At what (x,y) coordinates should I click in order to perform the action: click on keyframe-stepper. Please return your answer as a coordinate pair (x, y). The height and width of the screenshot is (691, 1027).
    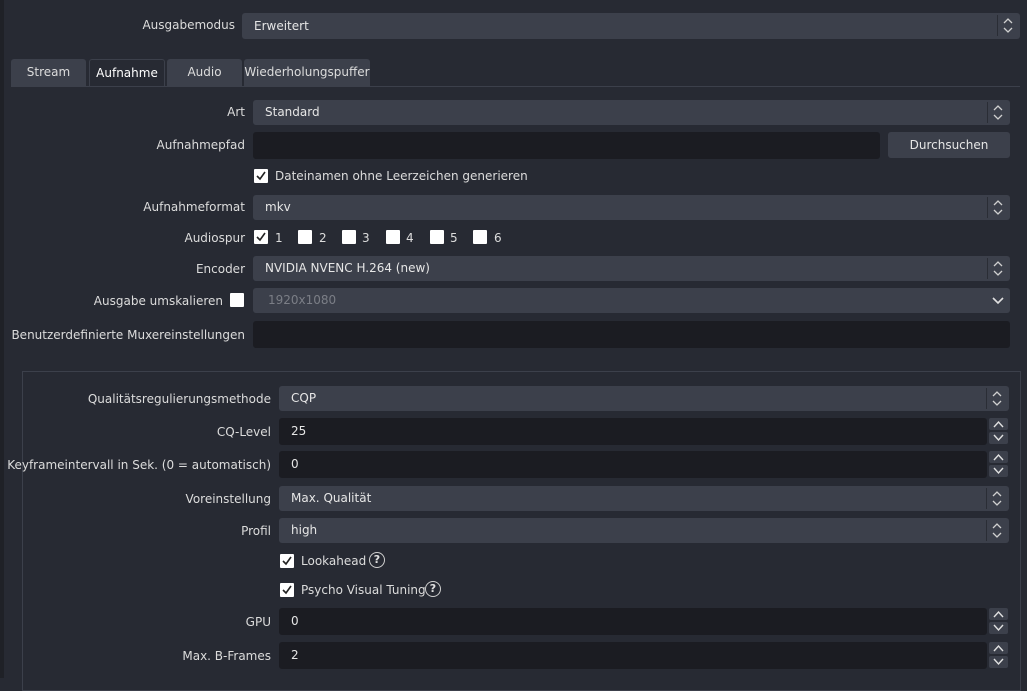
    Looking at the image, I should click on (999, 464).